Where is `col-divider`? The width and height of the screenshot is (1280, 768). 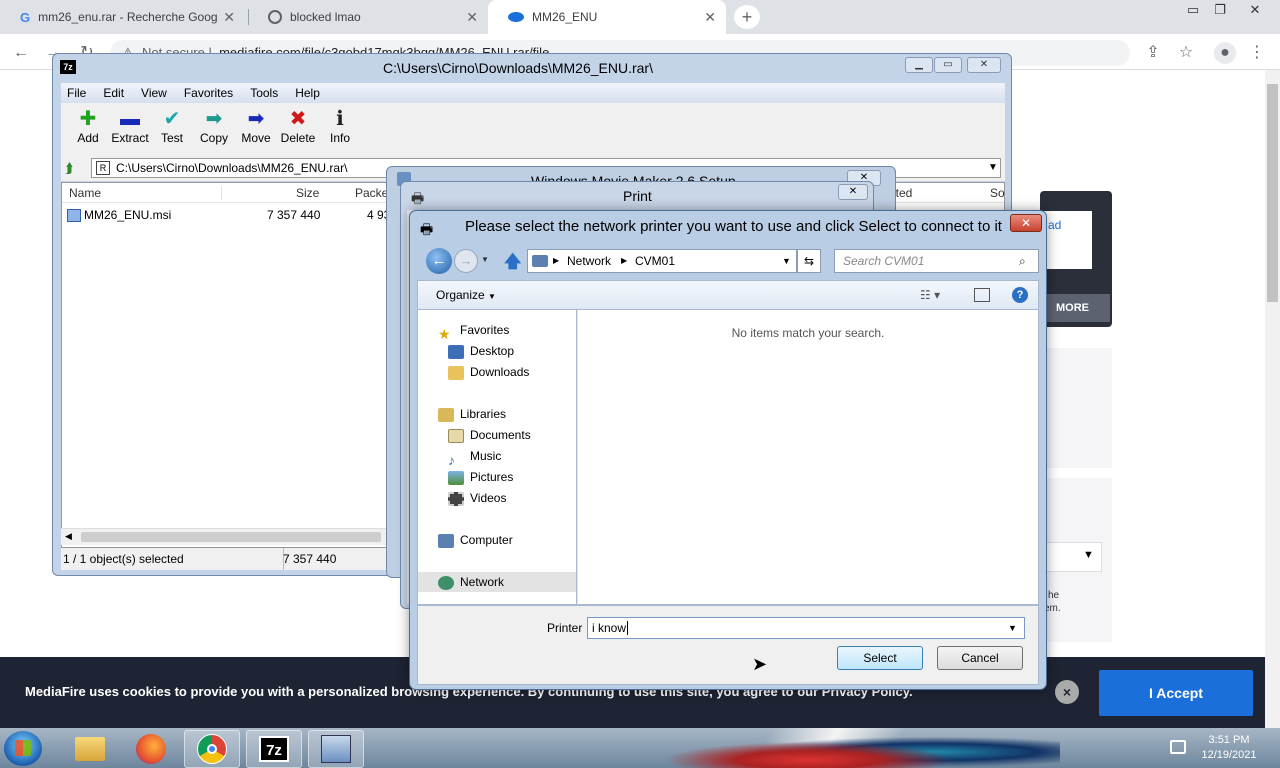 col-divider is located at coordinates (221, 193).